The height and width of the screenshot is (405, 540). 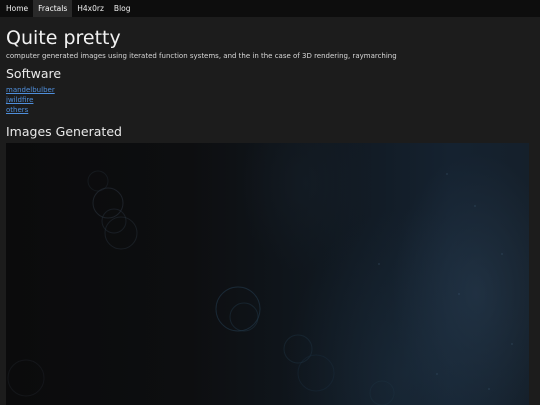 I want to click on nav-home: Home, so click(x=17, y=8).